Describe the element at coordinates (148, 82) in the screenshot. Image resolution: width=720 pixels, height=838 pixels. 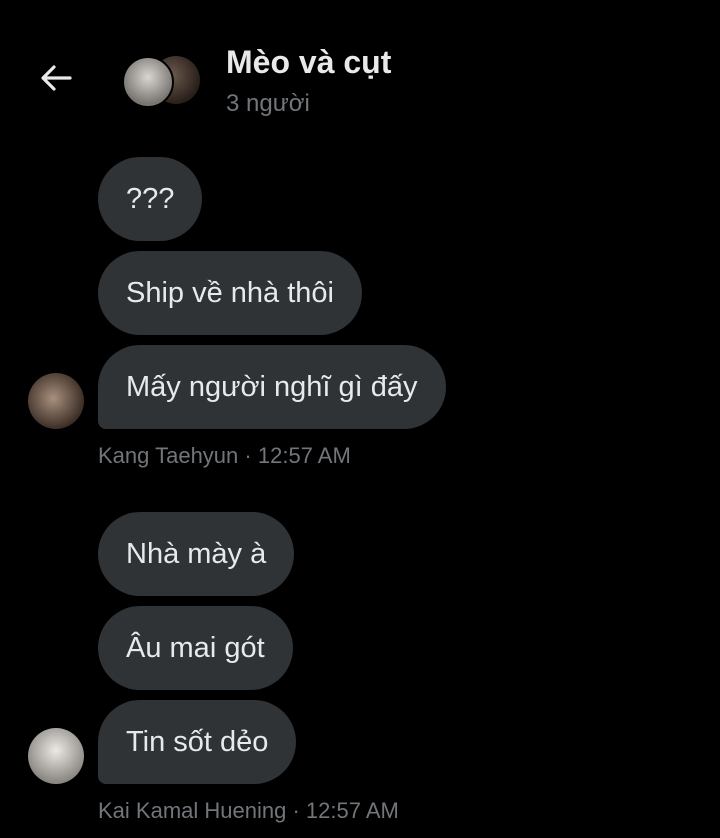
I see `member-avatar` at that location.